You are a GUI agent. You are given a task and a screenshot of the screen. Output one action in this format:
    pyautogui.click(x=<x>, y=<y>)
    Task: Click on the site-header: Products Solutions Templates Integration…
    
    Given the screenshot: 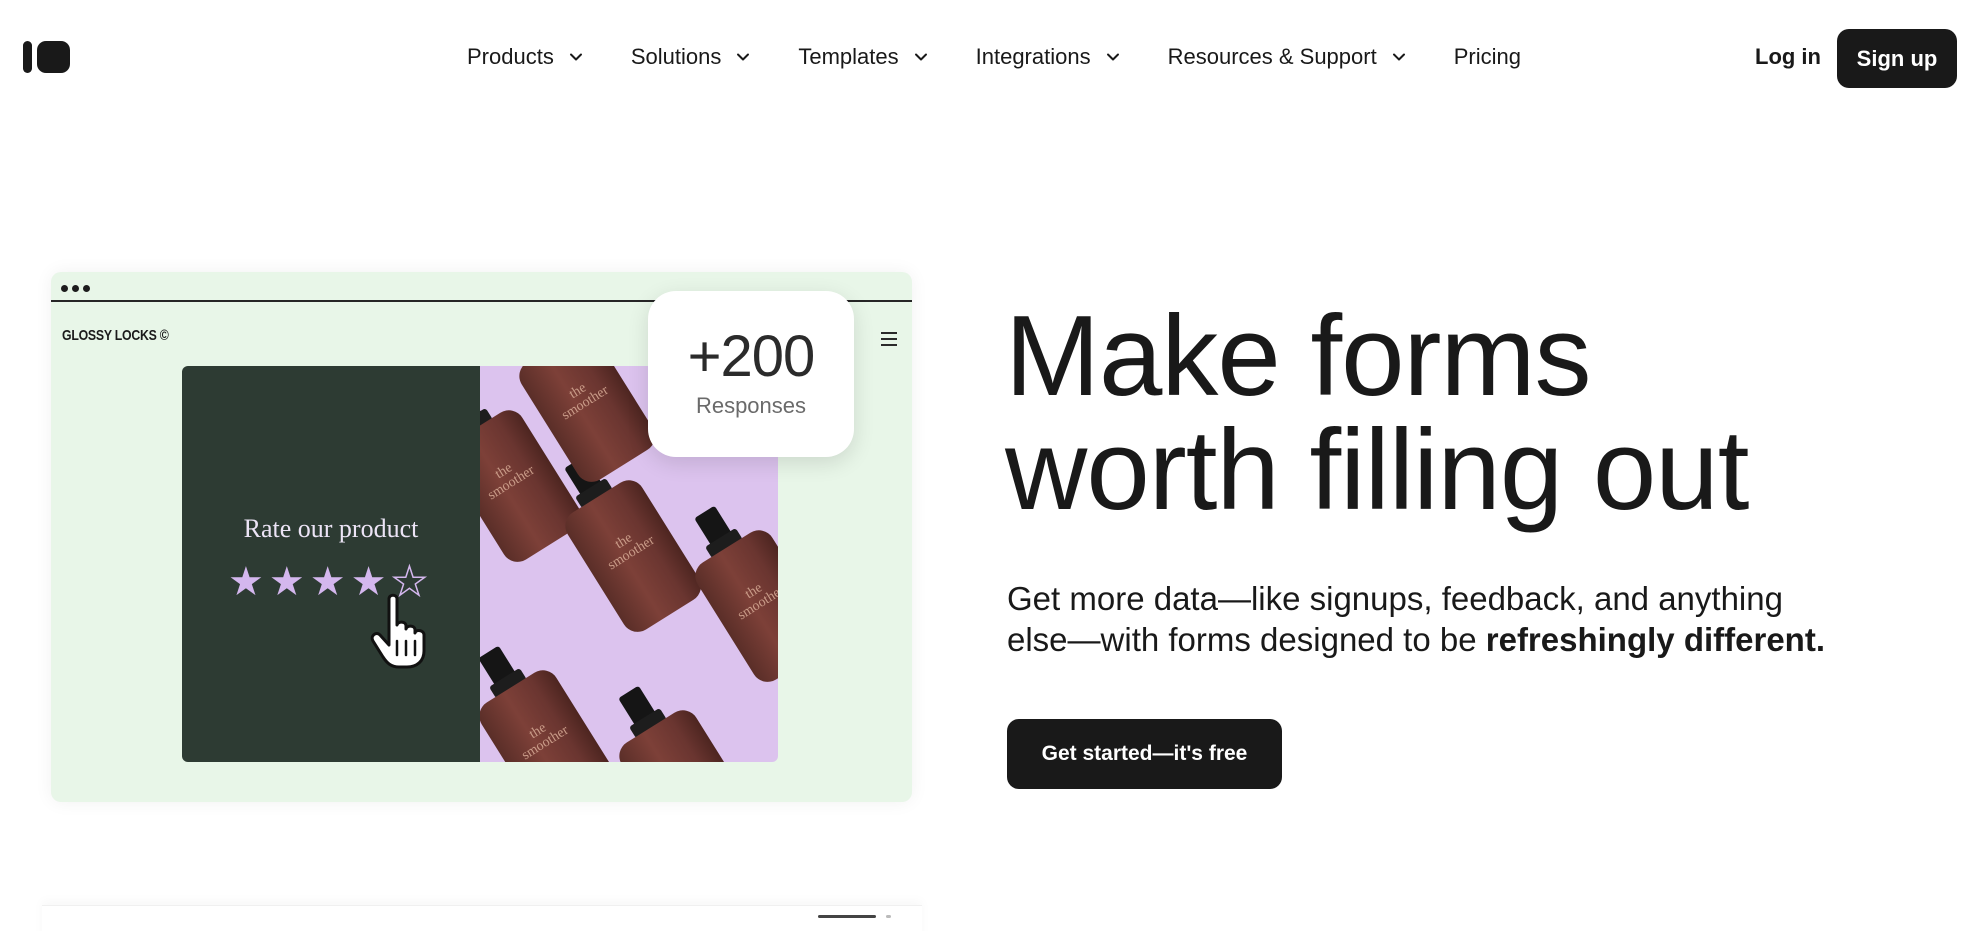 What is the action you would take?
    pyautogui.click(x=990, y=57)
    